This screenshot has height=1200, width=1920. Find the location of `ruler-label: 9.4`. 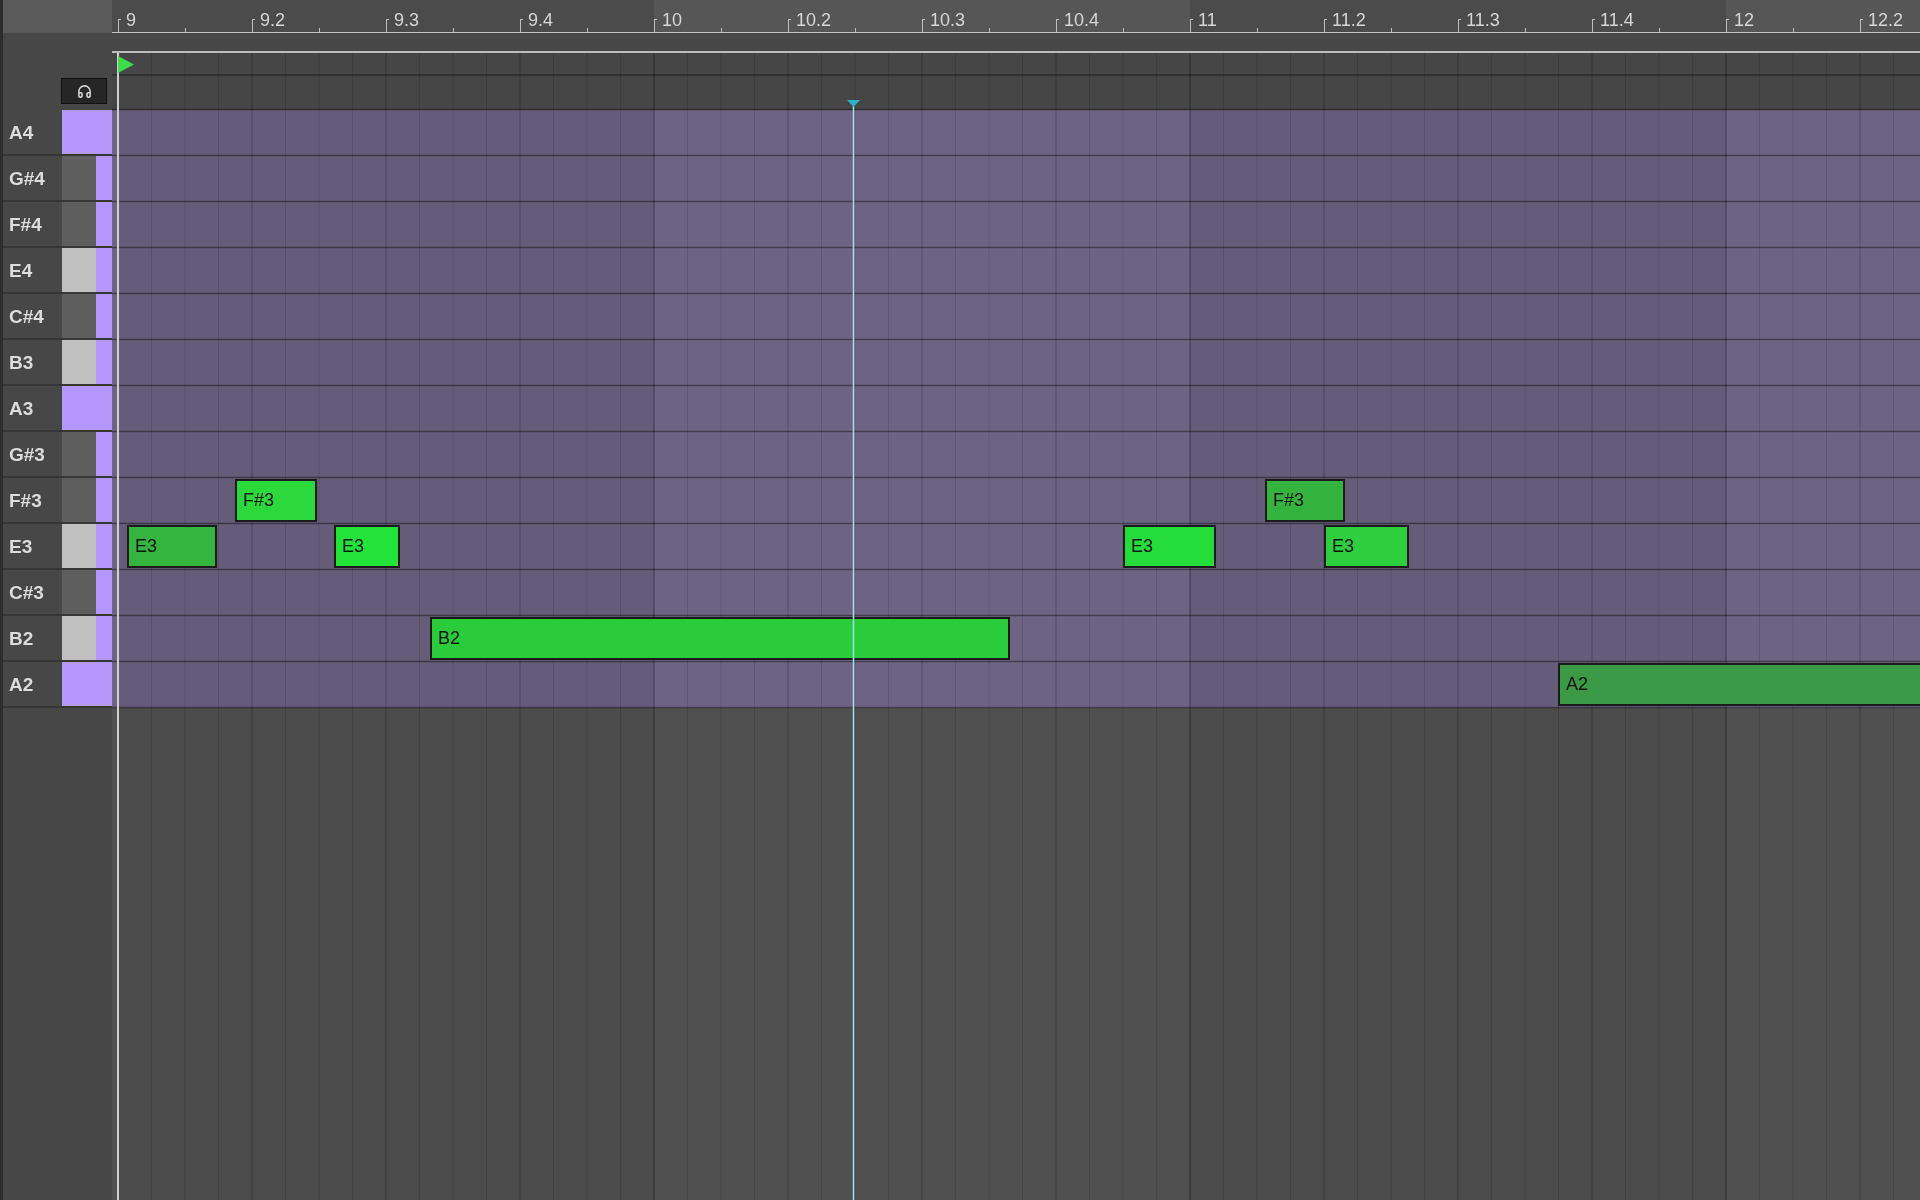

ruler-label: 9.4 is located at coordinates (541, 20).